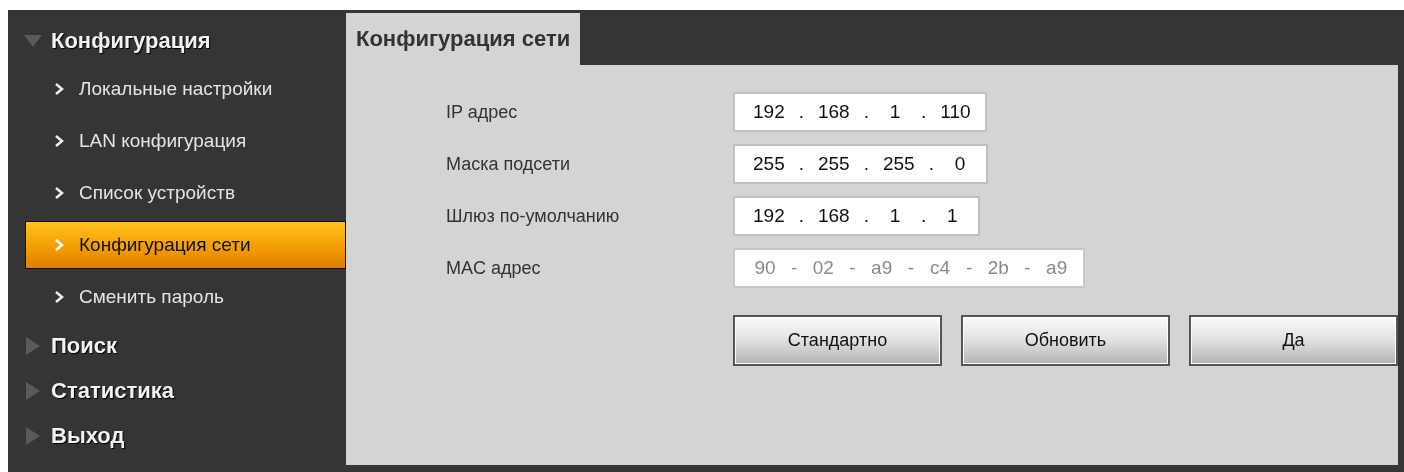 Image resolution: width=1404 pixels, height=472 pixels. What do you see at coordinates (185, 245) in the screenshot?
I see `sidebar-item: Конфигурация сети` at bounding box center [185, 245].